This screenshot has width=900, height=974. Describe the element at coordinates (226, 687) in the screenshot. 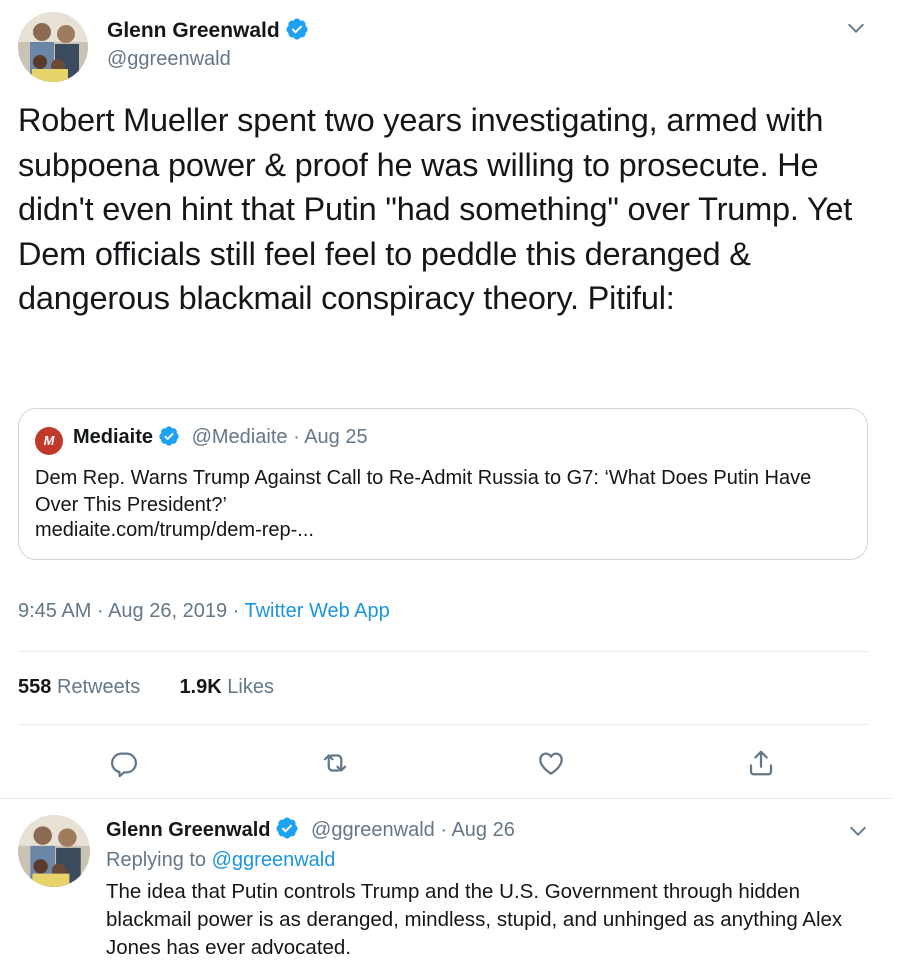

I see `likes-stat: 1.9K Likes` at that location.